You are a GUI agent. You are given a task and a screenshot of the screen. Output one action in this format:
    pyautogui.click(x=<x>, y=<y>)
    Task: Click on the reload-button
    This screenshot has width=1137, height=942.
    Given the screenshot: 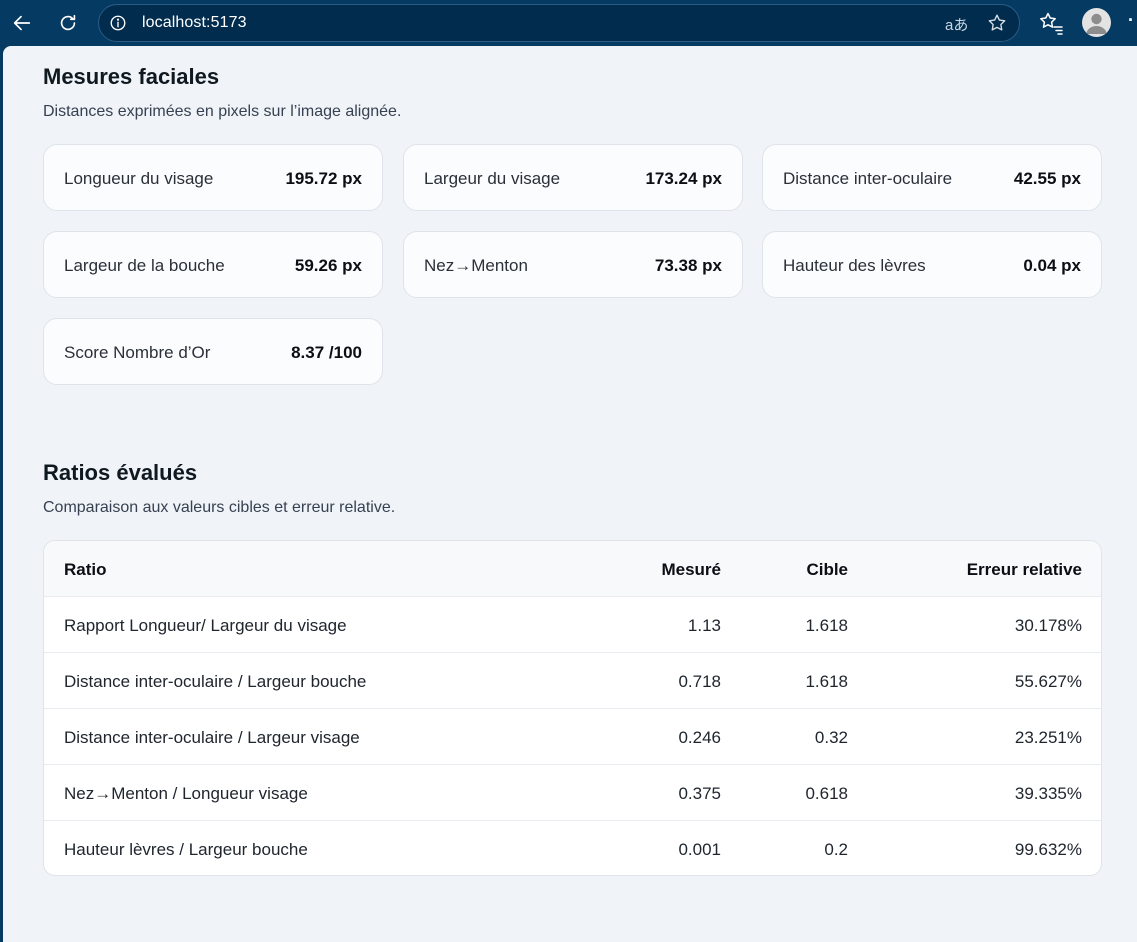 What is the action you would take?
    pyautogui.click(x=68, y=23)
    